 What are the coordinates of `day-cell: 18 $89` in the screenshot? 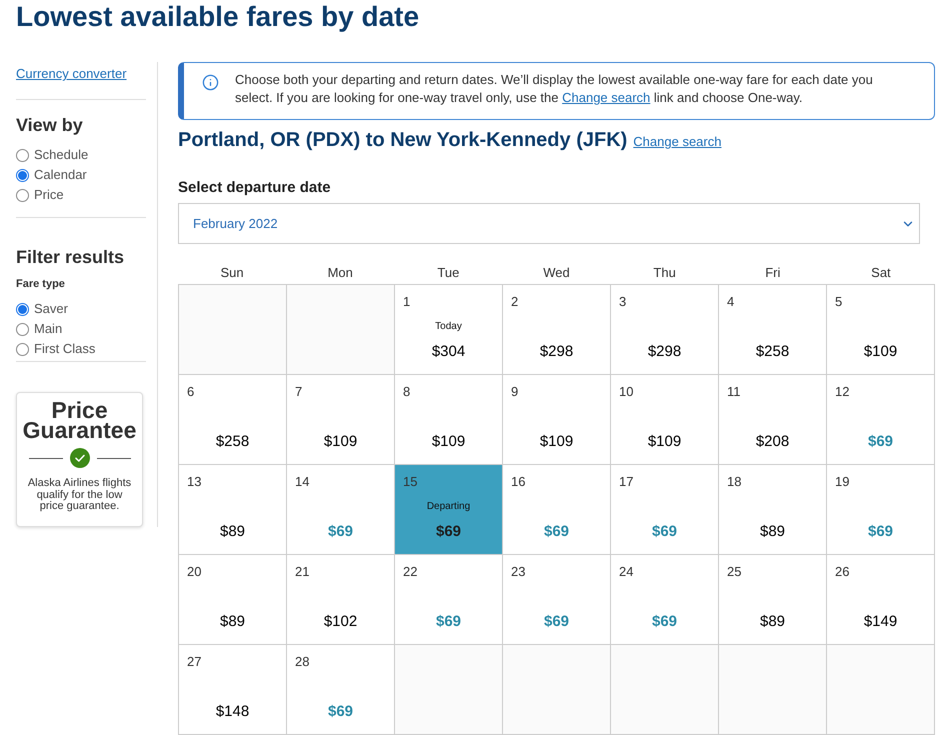 It's located at (773, 510).